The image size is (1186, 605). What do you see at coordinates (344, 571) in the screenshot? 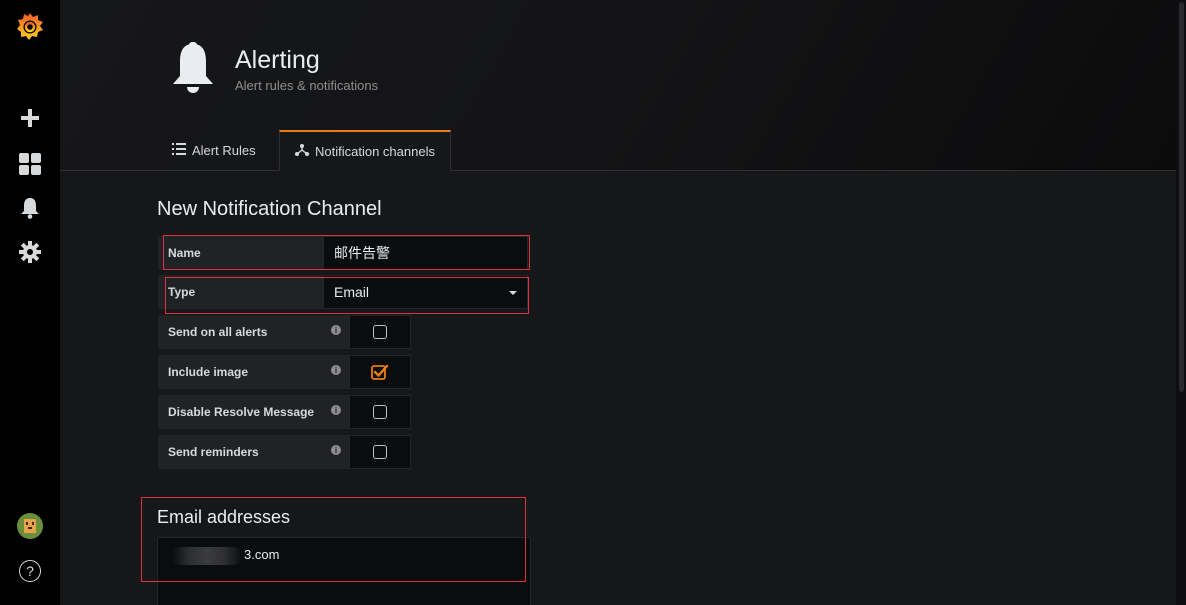
I see `email-addresses-textarea: 3.com` at bounding box center [344, 571].